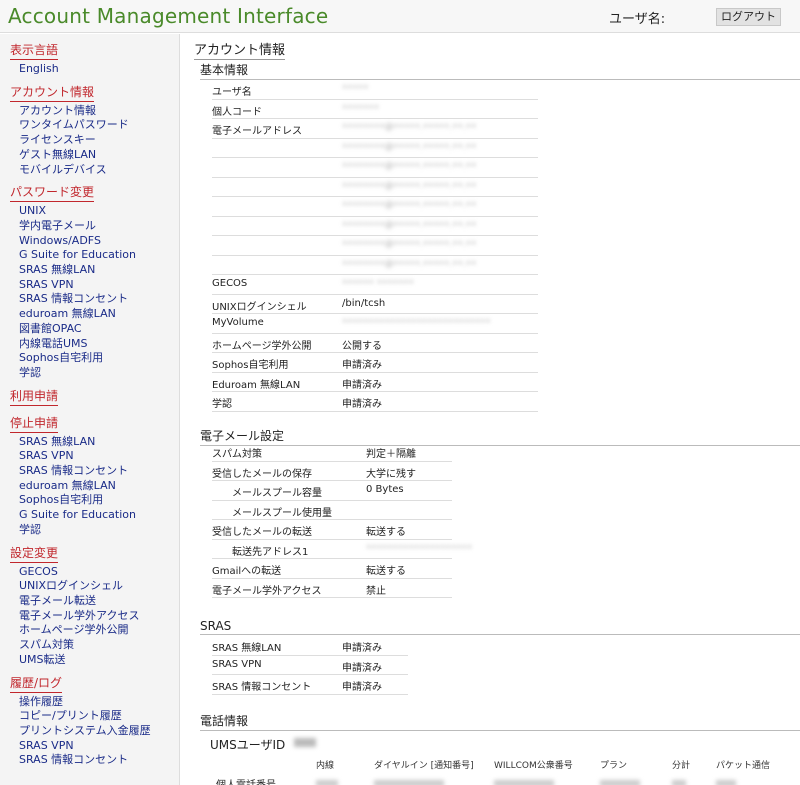 The height and width of the screenshot is (785, 800). What do you see at coordinates (52, 193) in the screenshot?
I see `sidebar-heading: パスワード変更` at bounding box center [52, 193].